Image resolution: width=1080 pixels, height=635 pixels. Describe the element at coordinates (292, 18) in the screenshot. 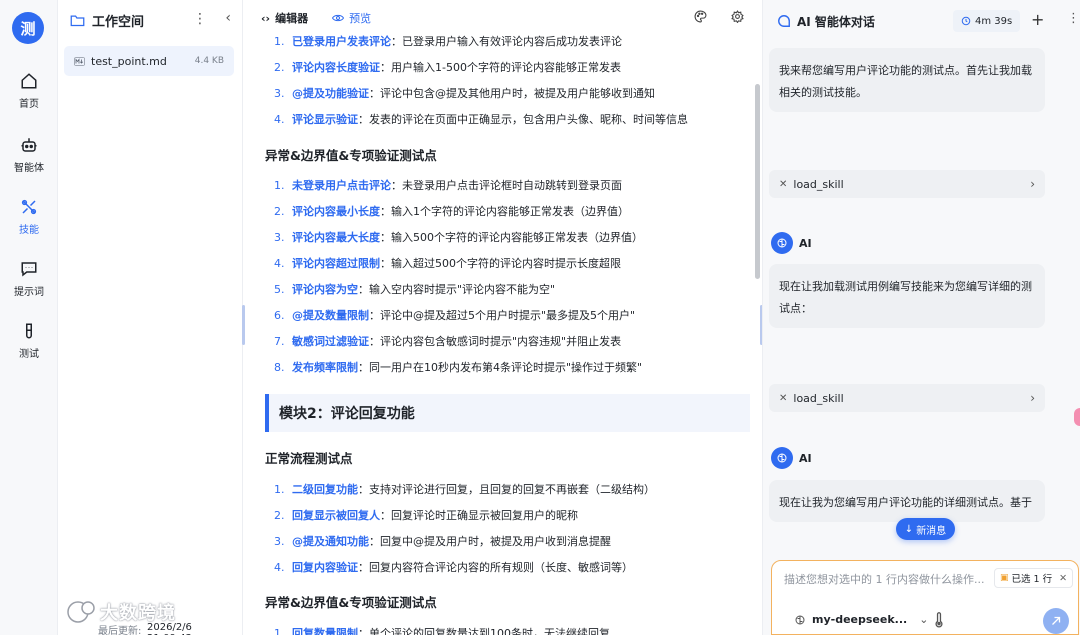

I see `tab-editor-label: 编辑器` at that location.